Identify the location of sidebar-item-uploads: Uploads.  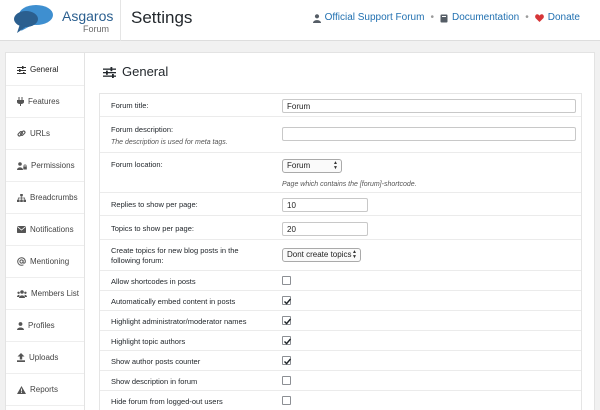
(45, 358).